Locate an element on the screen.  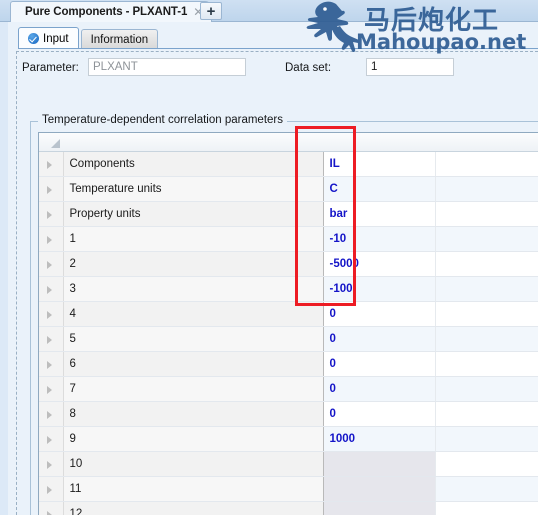
grid-select-all-corner is located at coordinates (51, 142).